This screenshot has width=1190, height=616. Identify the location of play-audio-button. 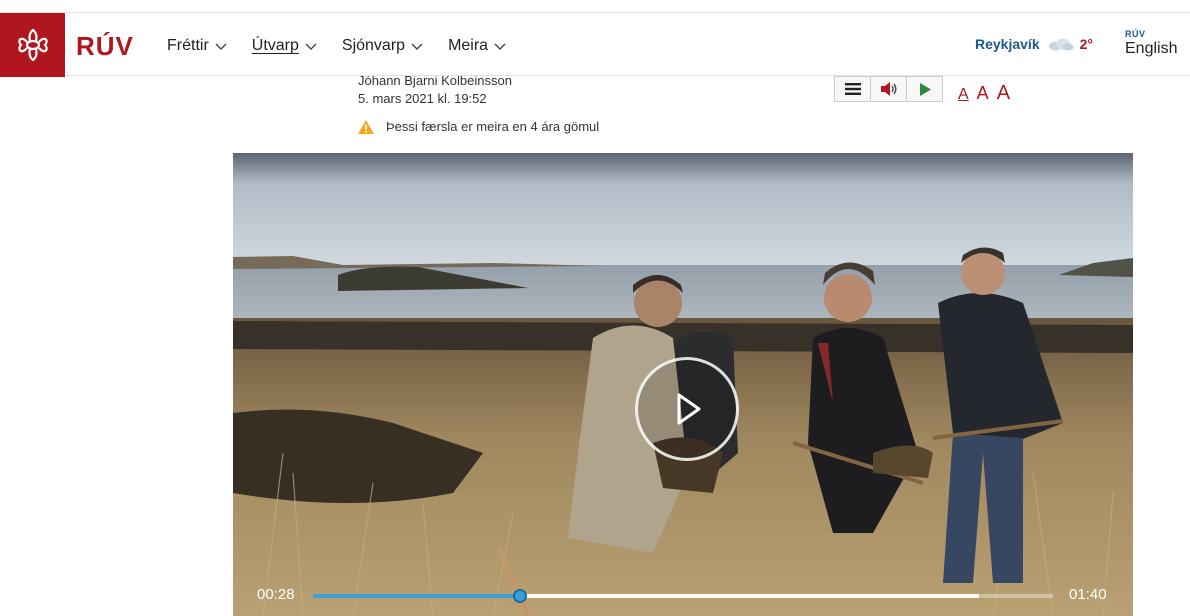
(924, 89).